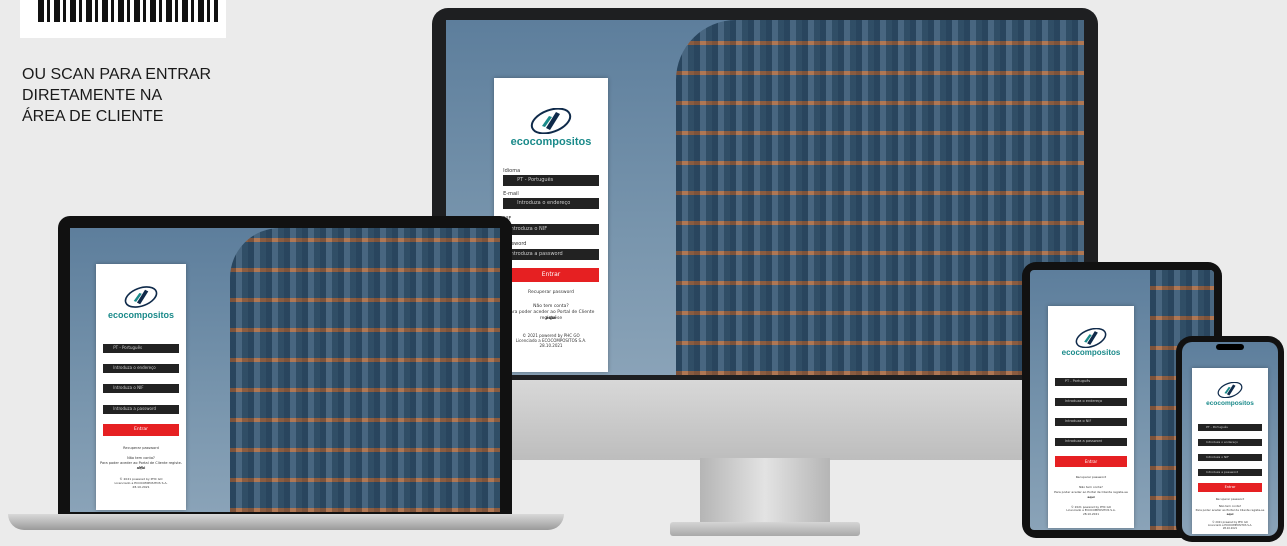 Image resolution: width=1287 pixels, height=546 pixels. I want to click on monitor-stand, so click(765, 493).